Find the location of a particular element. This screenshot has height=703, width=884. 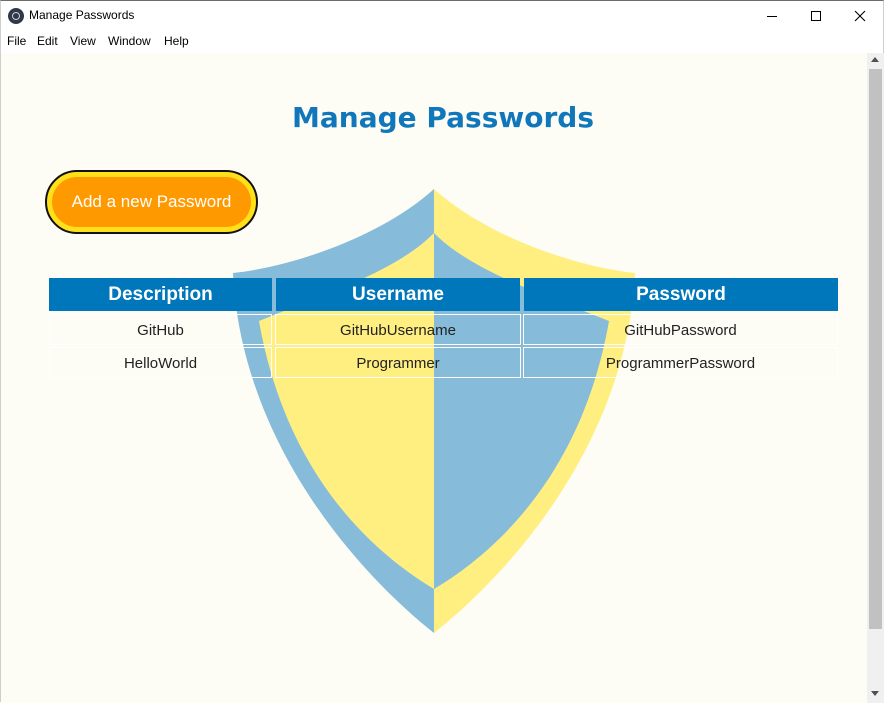

maximize-button is located at coordinates (816, 16).